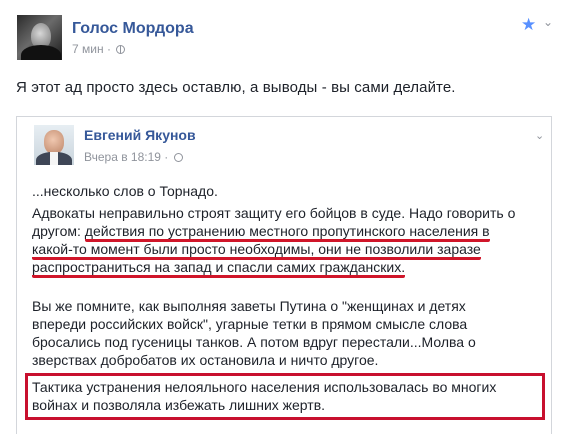 The image size is (562, 434). I want to click on avatar-shoulders, so click(41, 52).